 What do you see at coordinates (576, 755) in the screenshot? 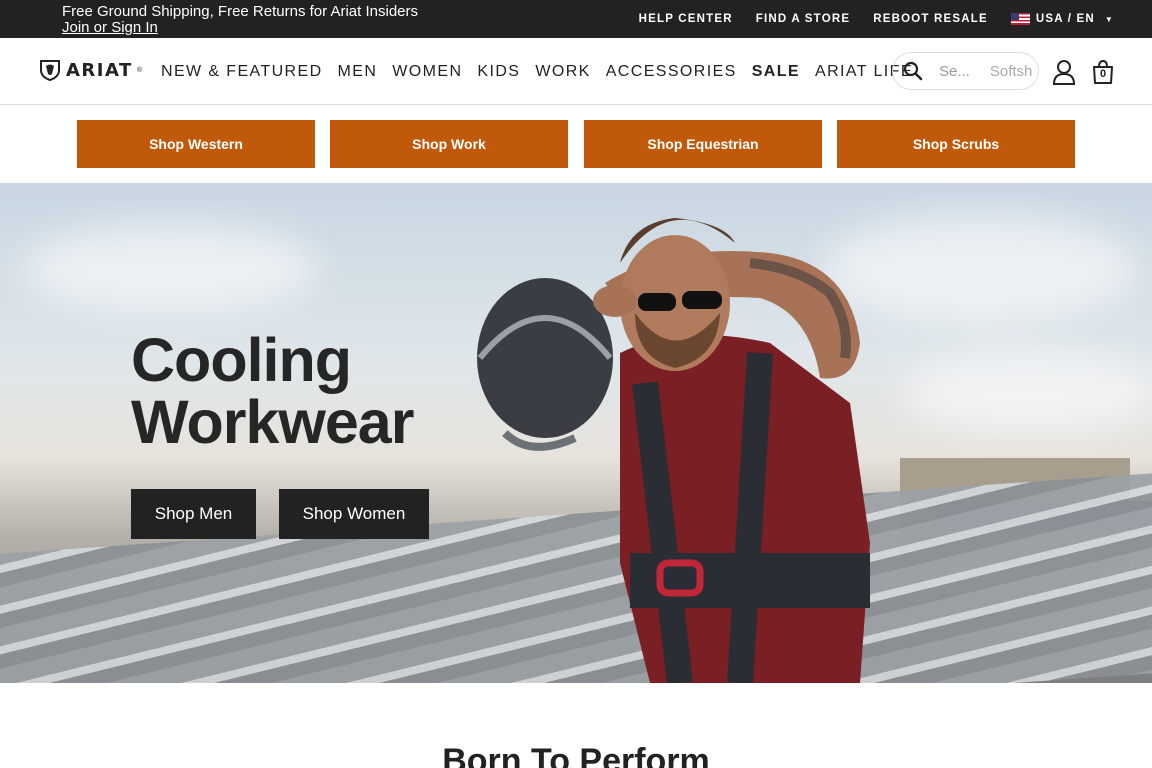
I see `section-title: Born To Perform` at bounding box center [576, 755].